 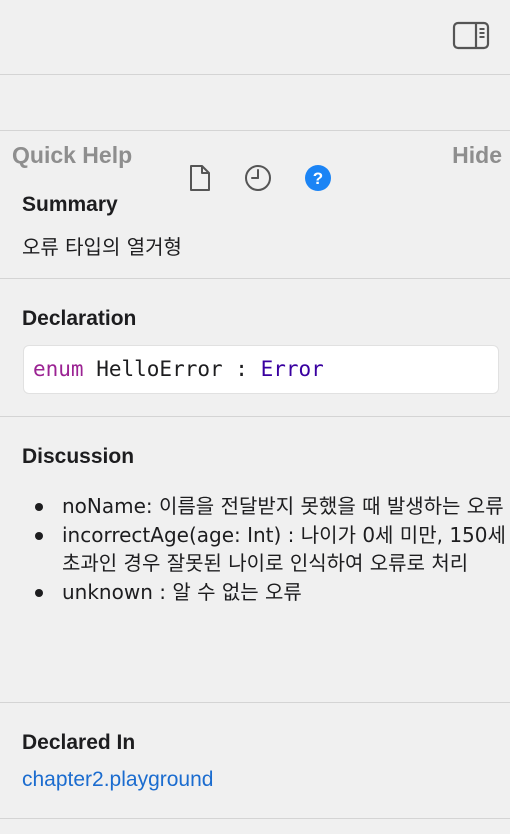 I want to click on declaration-heading: Declaration, so click(x=79, y=318).